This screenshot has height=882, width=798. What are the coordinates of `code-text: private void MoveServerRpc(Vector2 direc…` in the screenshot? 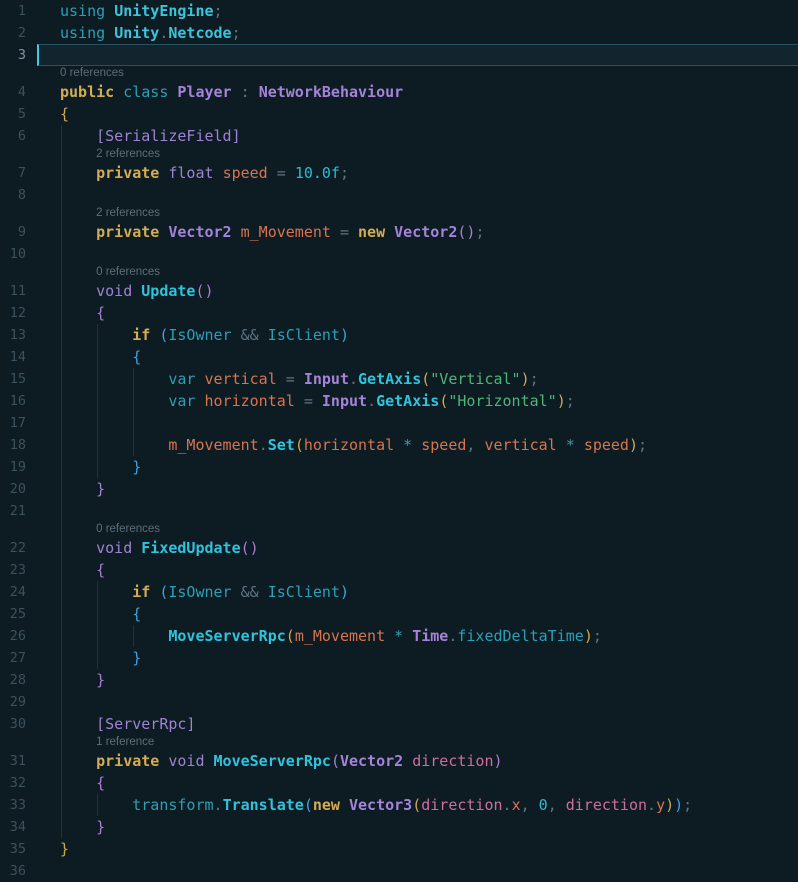 It's located at (281, 761).